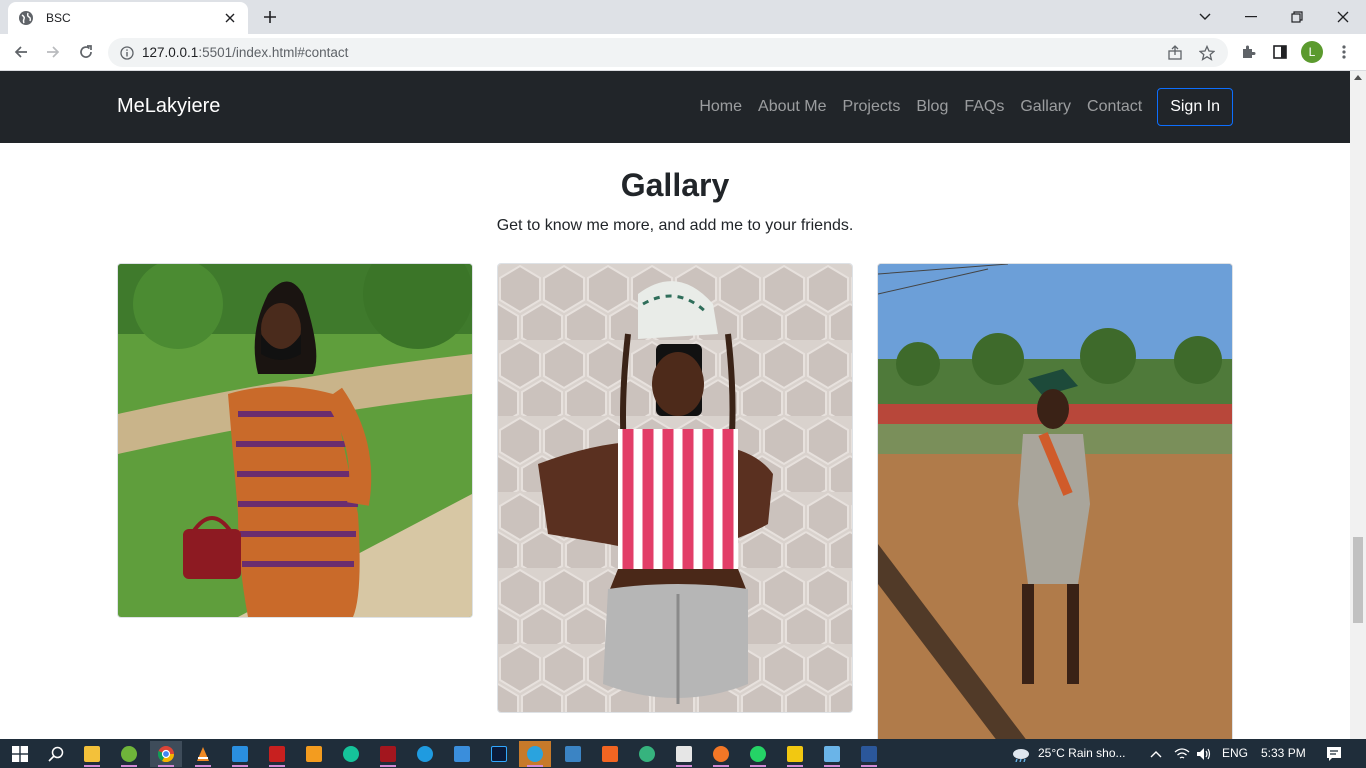  Describe the element at coordinates (610, 754) in the screenshot. I see `xampp-icon` at that location.